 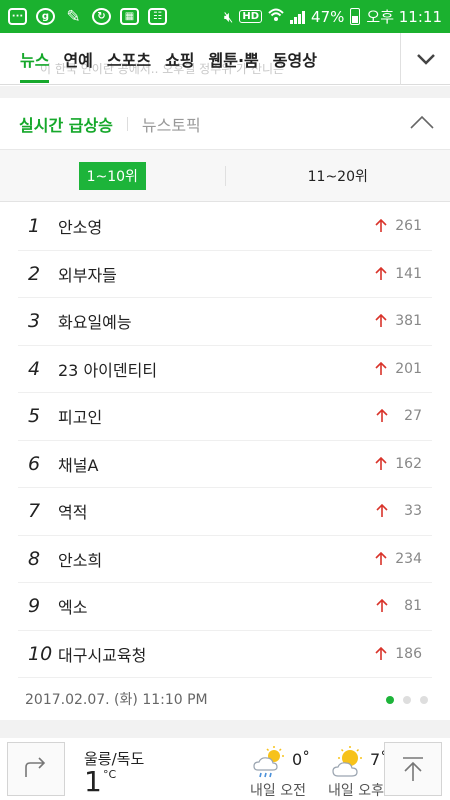 I want to click on list-item: 3 화요일예능 381, so click(x=225, y=322).